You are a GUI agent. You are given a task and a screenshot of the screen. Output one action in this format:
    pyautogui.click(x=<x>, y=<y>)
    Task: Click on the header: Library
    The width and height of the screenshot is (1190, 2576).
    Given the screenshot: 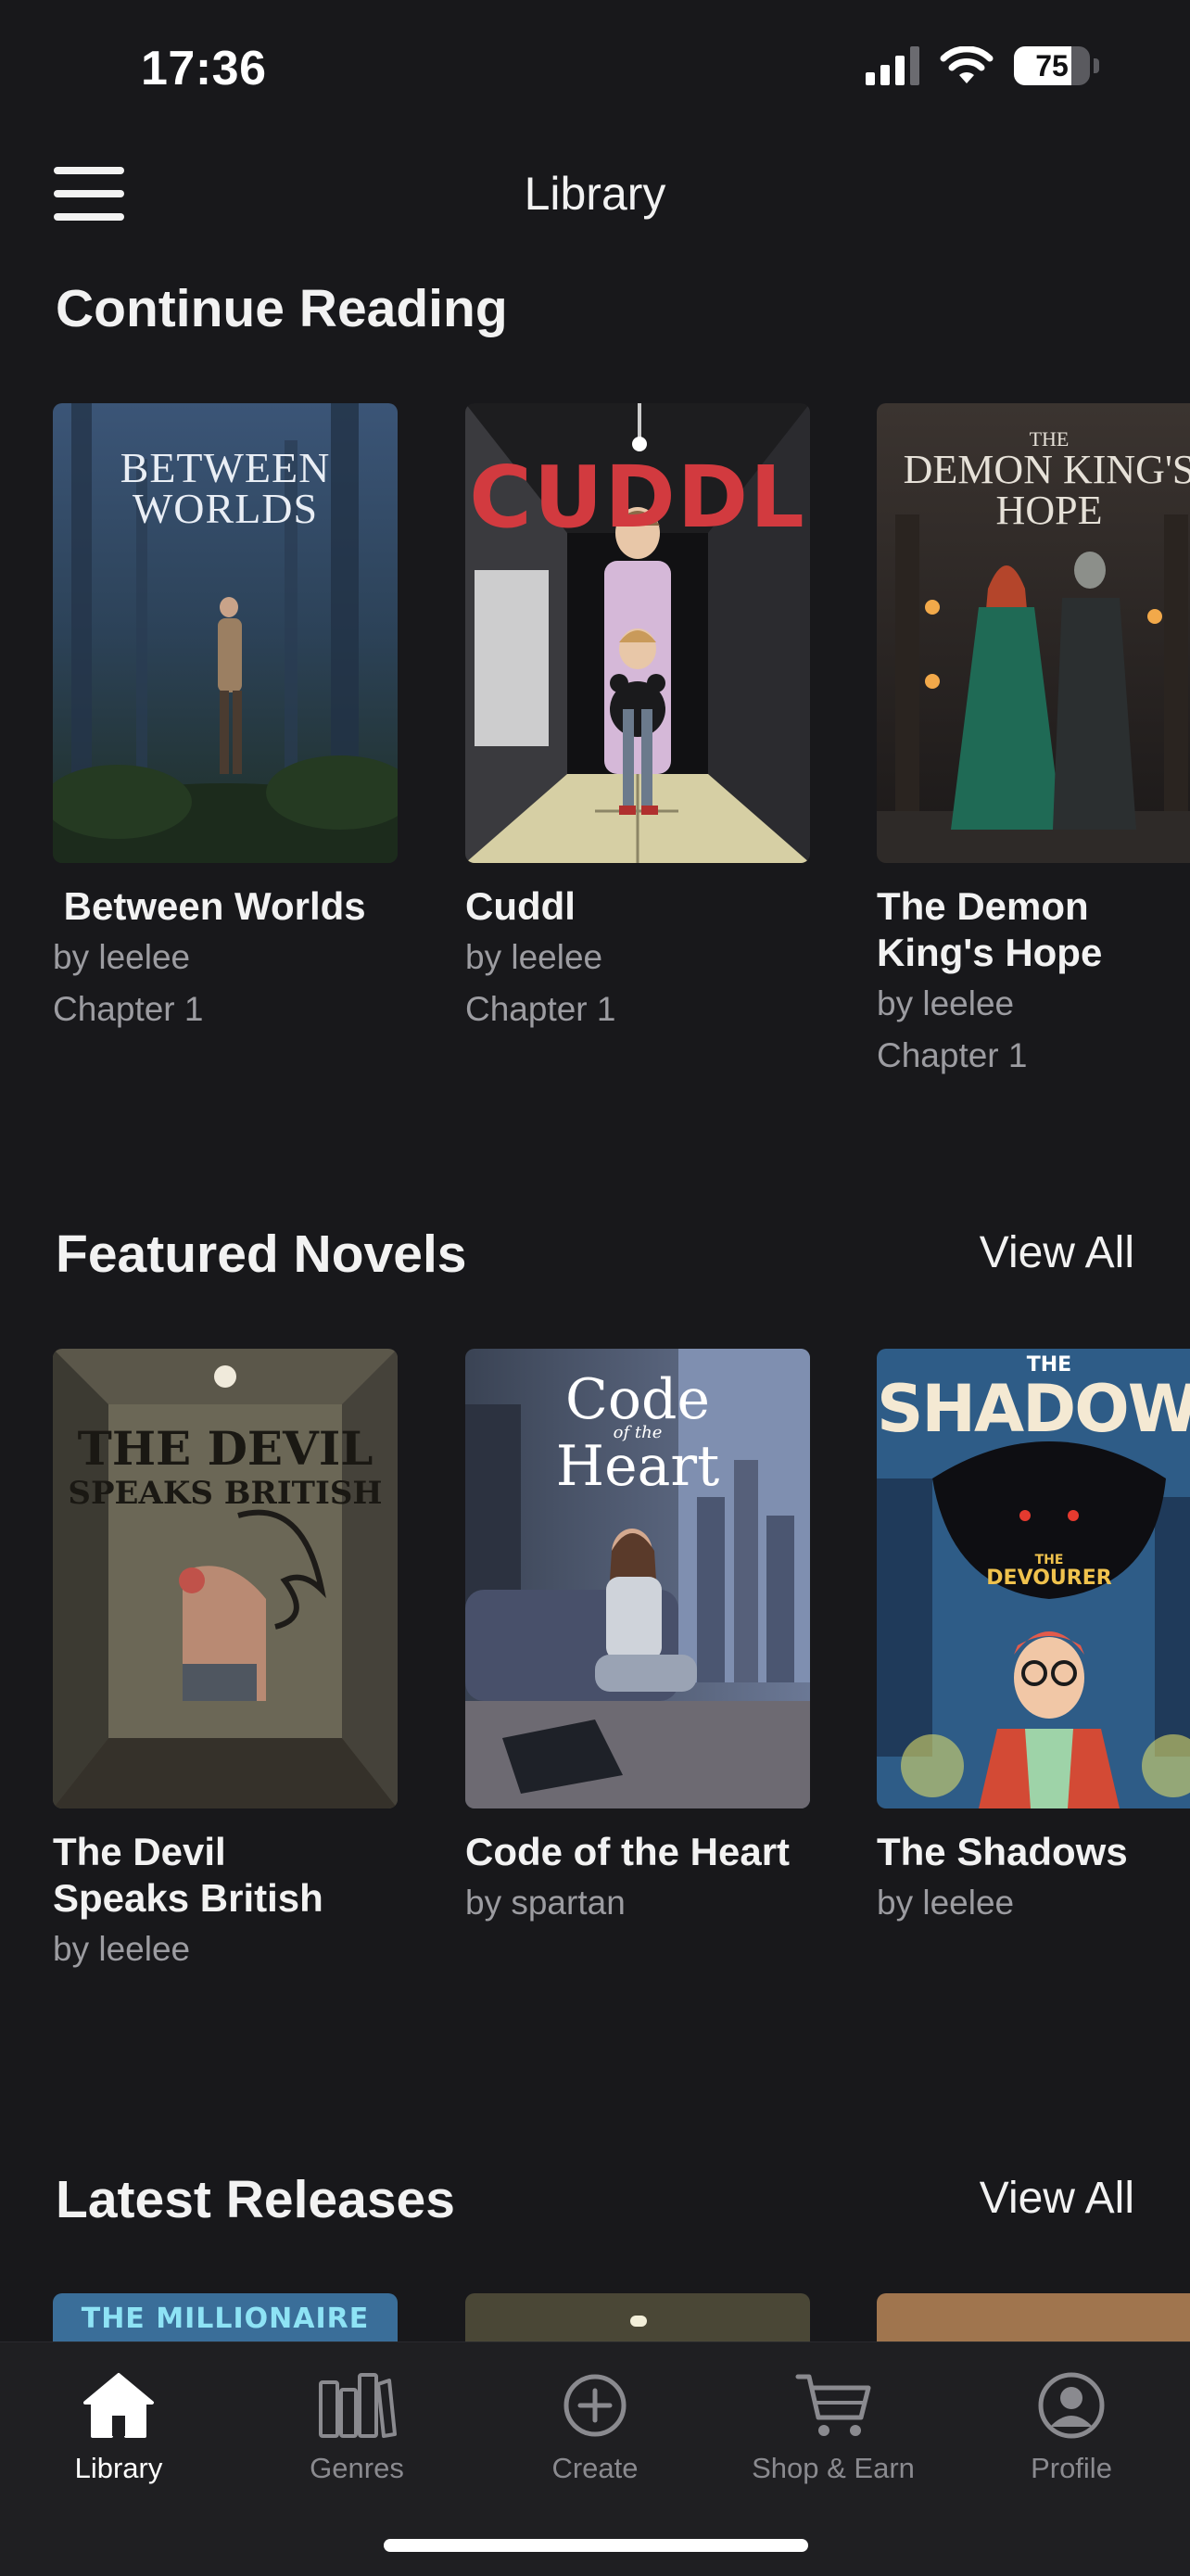 What is the action you would take?
    pyautogui.click(x=595, y=194)
    